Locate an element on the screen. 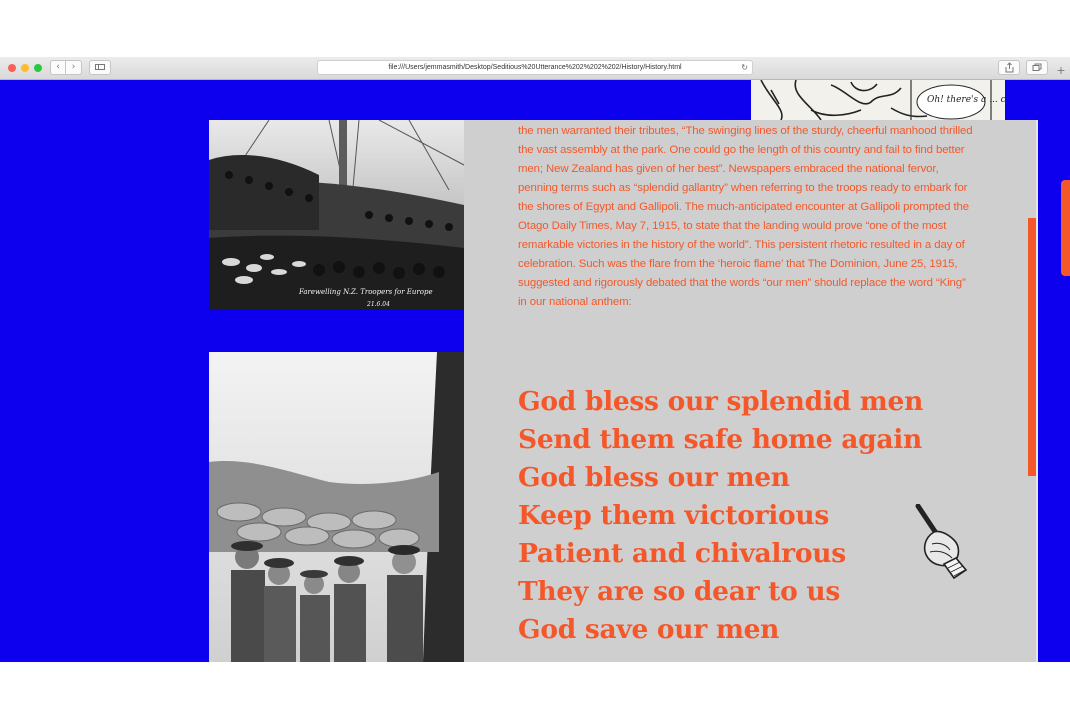  close-window-icon is located at coordinates (12, 68).